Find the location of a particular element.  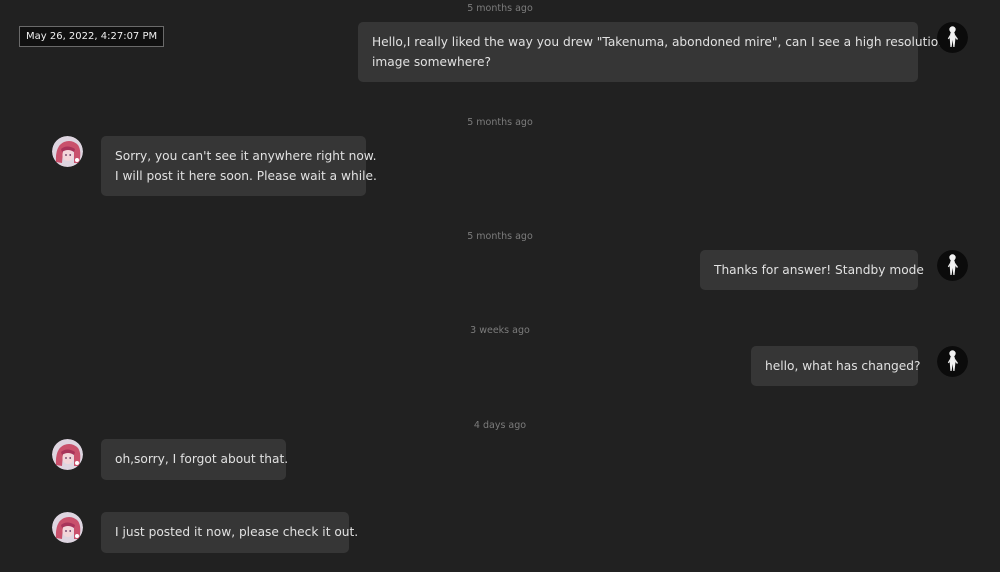

message-bubble-received: oh,sorry, I forgot about that. is located at coordinates (195, 459).